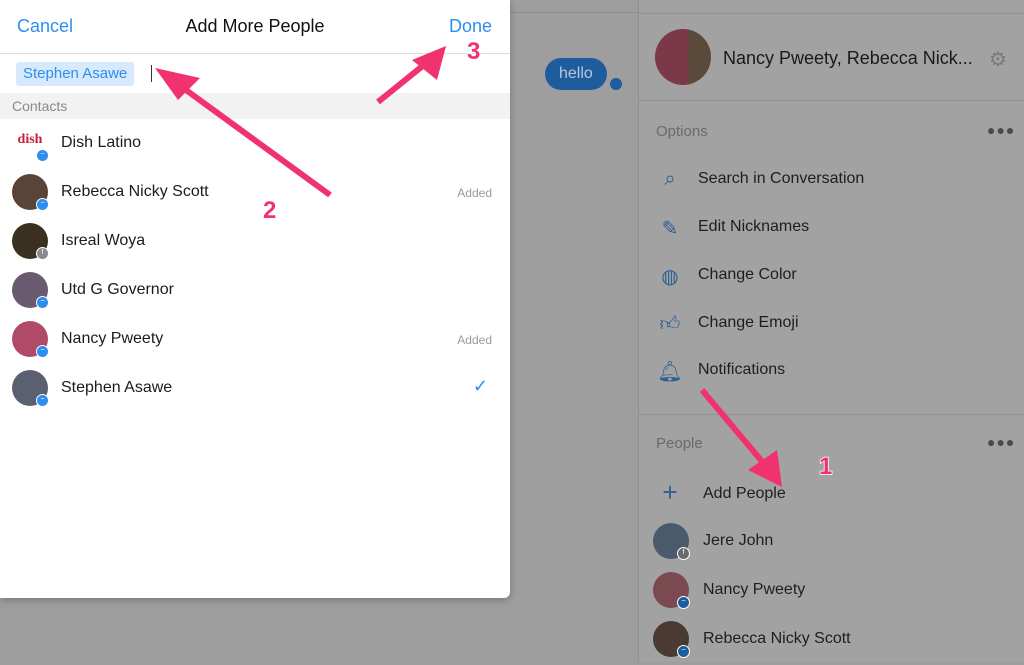  Describe the element at coordinates (473, 51) in the screenshot. I see `annotation-label-3: 3` at that location.